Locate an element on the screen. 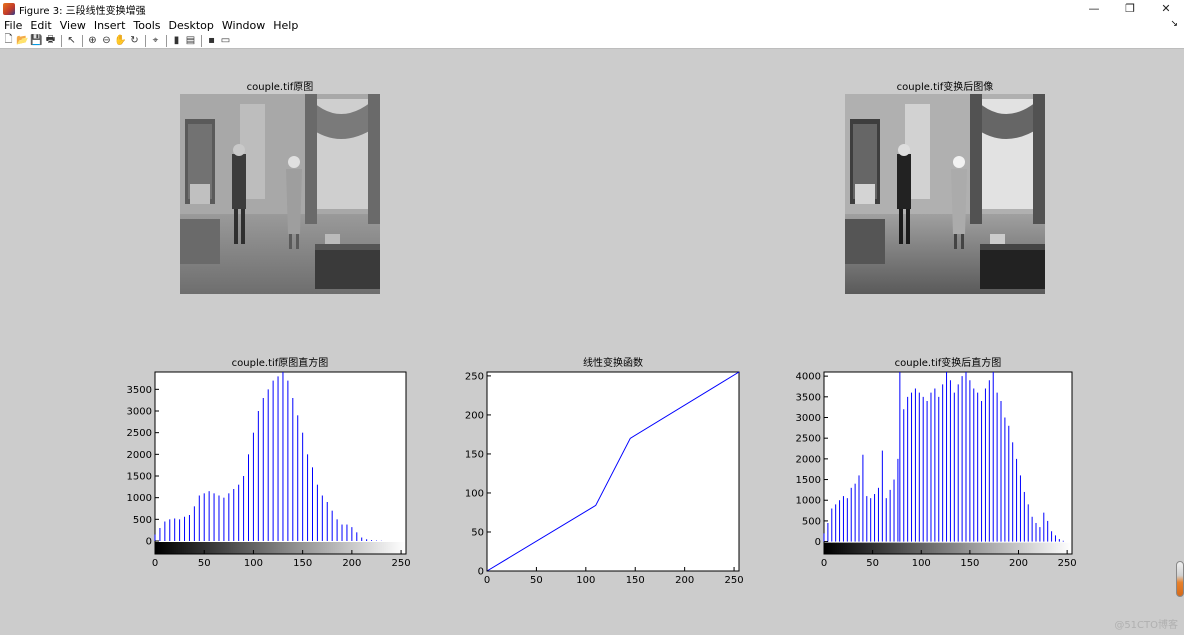 This screenshot has width=1184, height=635. minimize-button: — is located at coordinates (1094, 9).